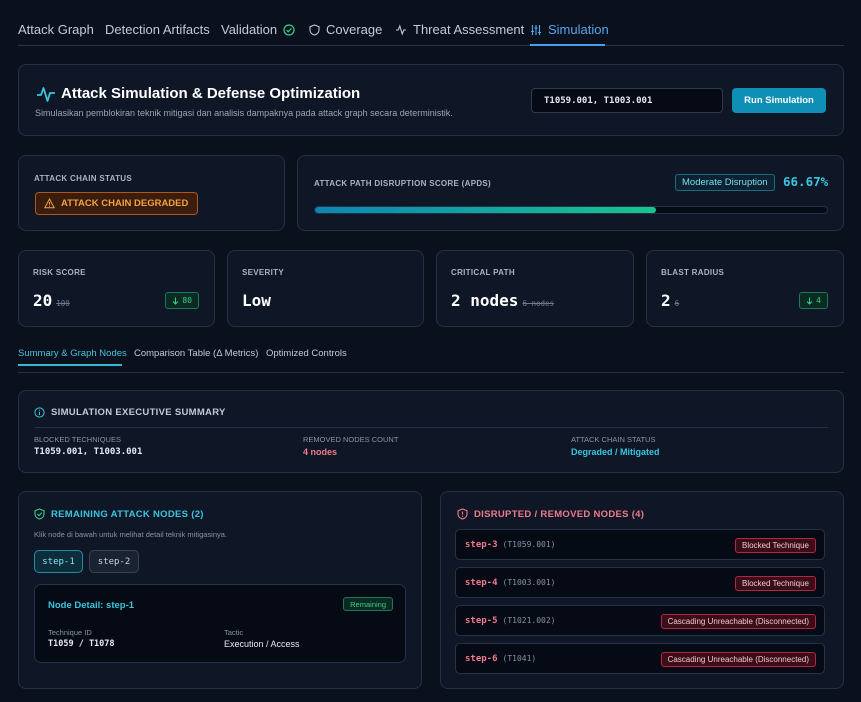  I want to click on tab-simulation: Simulation, so click(569, 29).